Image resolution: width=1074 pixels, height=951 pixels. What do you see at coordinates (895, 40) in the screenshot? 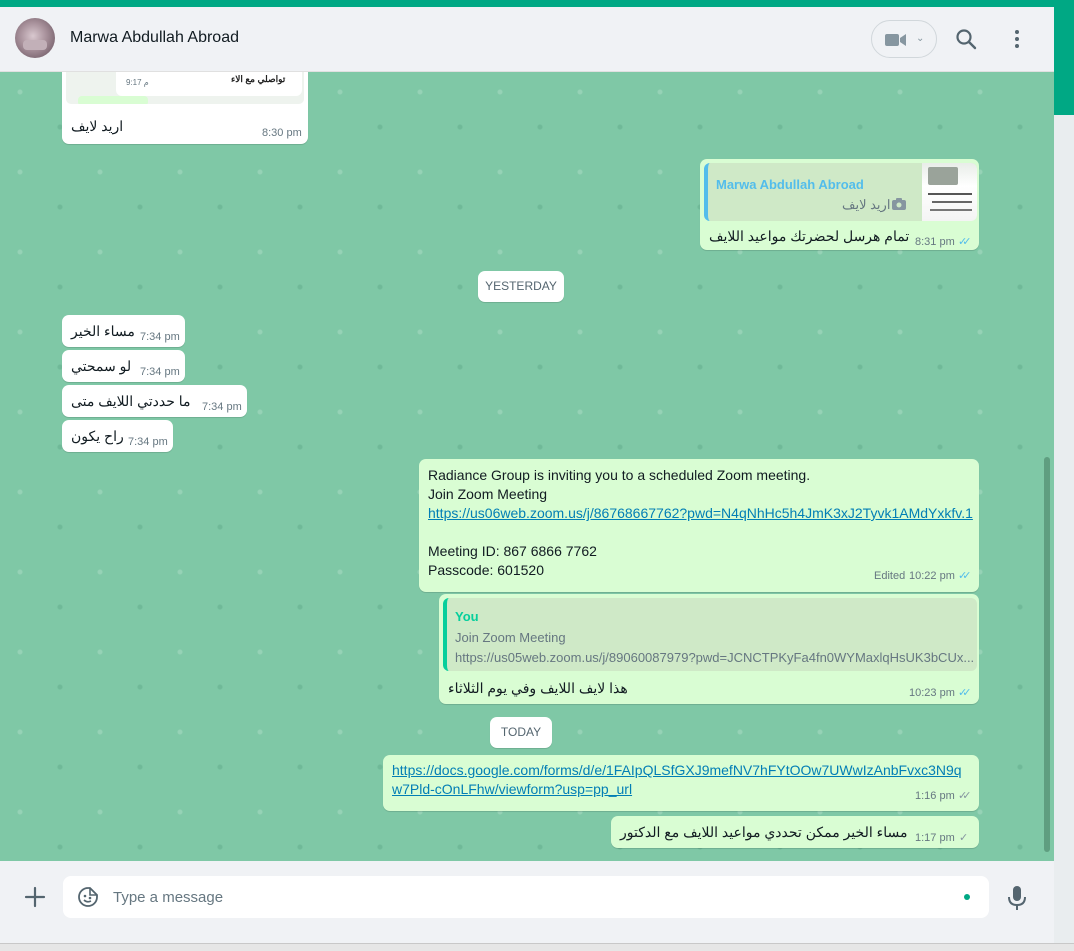
I see `video-camera-icon` at bounding box center [895, 40].